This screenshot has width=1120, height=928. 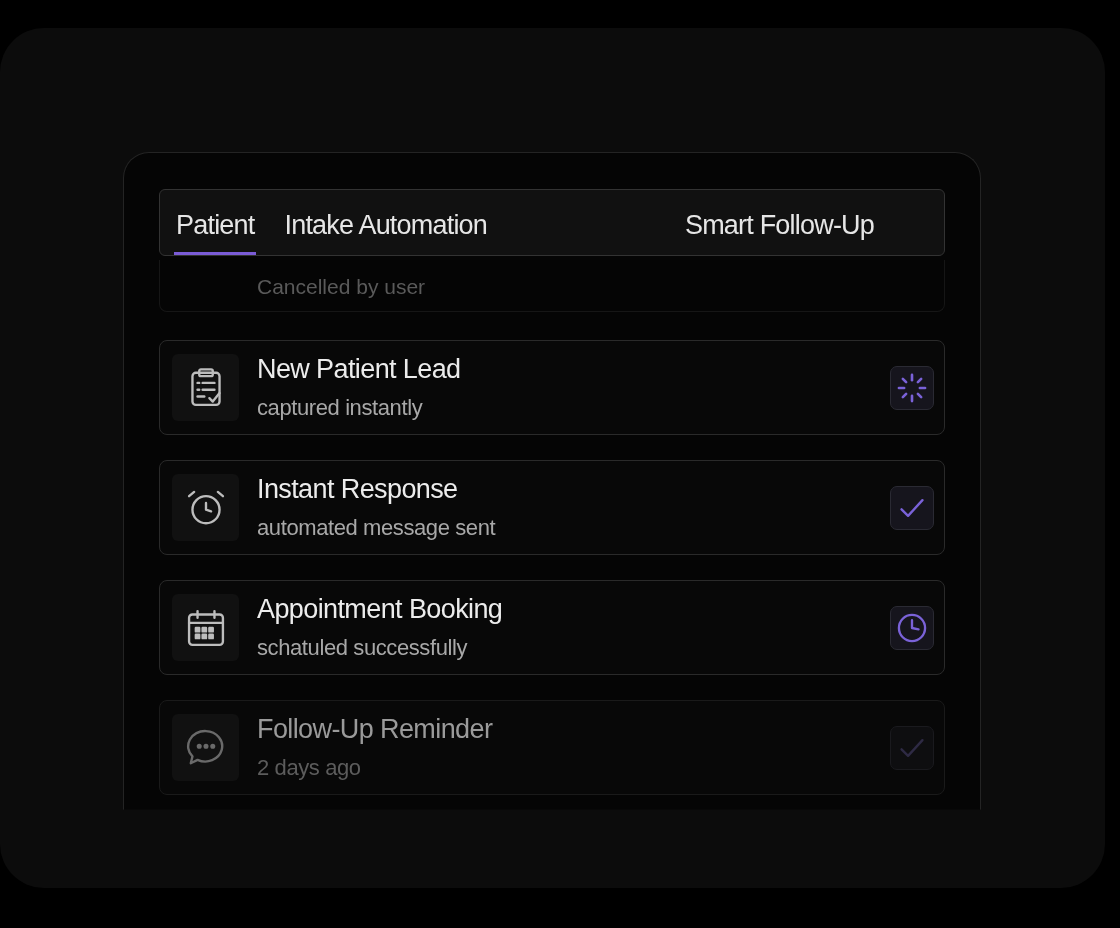 I want to click on row-subtitle: 2 days ago, so click(x=309, y=768).